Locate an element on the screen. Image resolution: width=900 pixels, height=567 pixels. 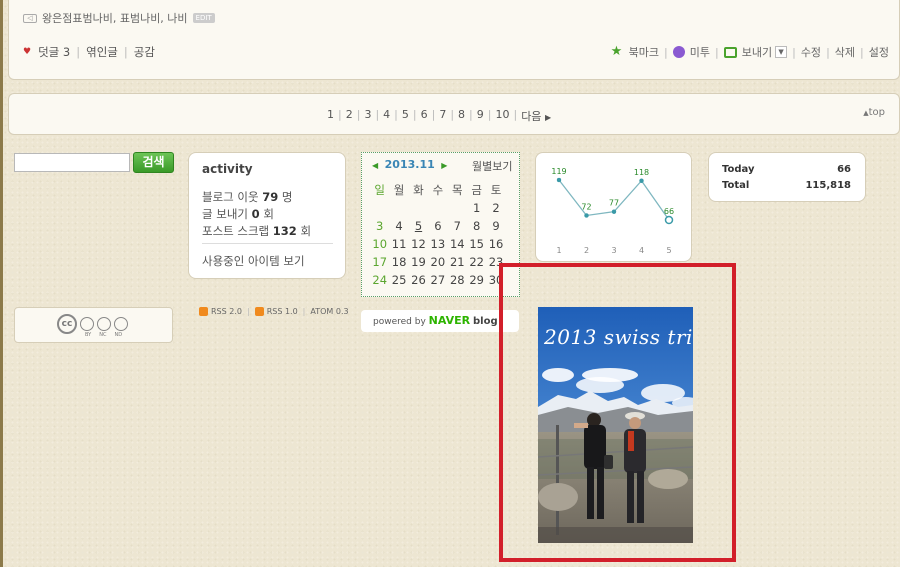
atom-link: ATOM 0.3 is located at coordinates (329, 311).